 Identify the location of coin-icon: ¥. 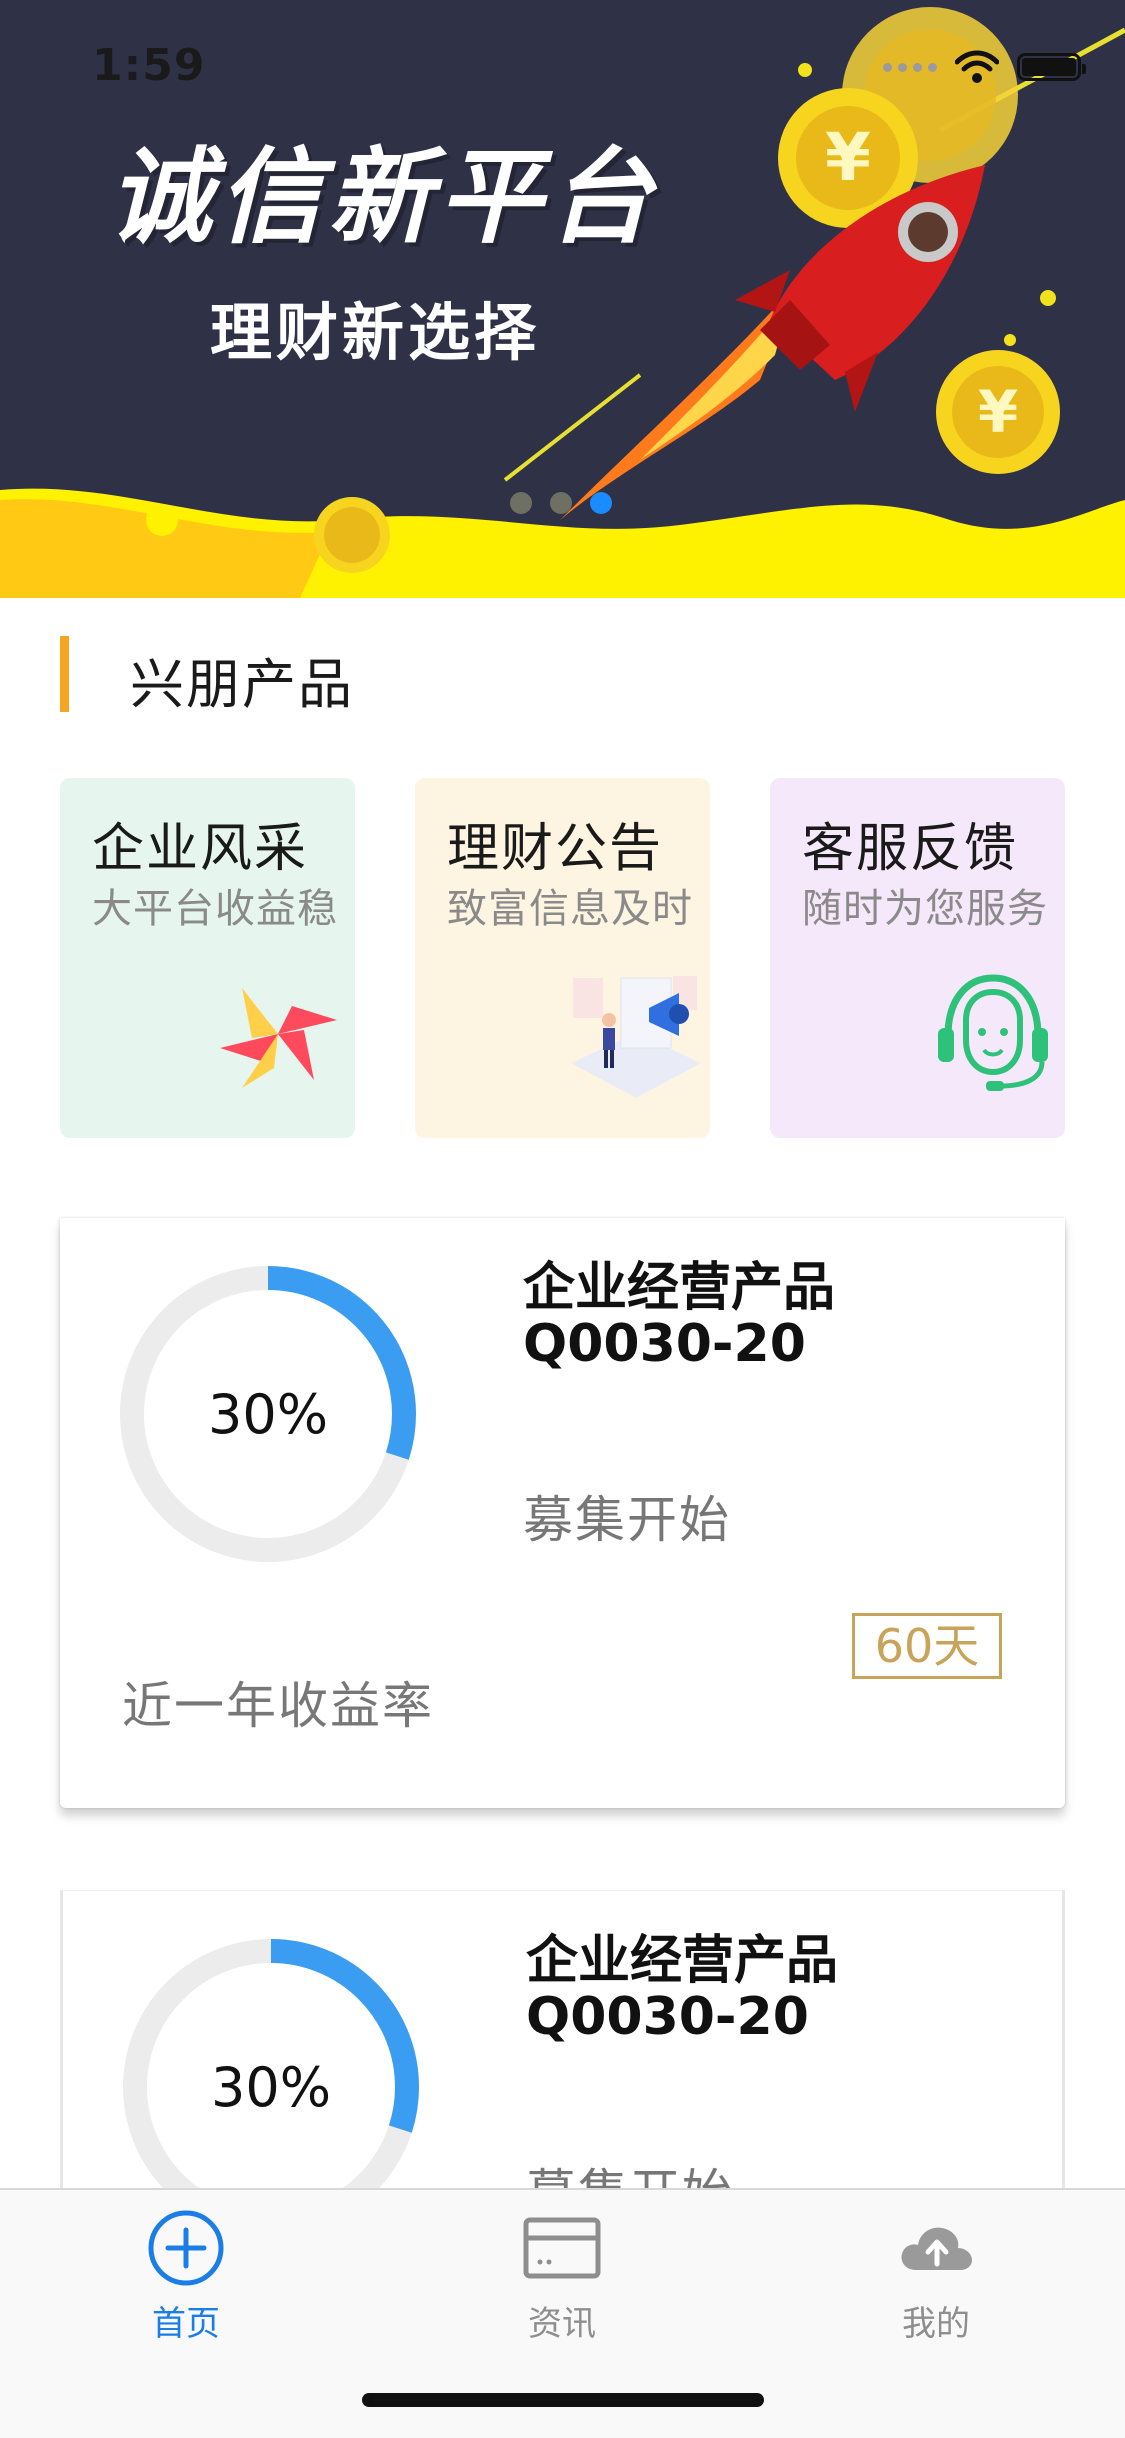
(998, 412).